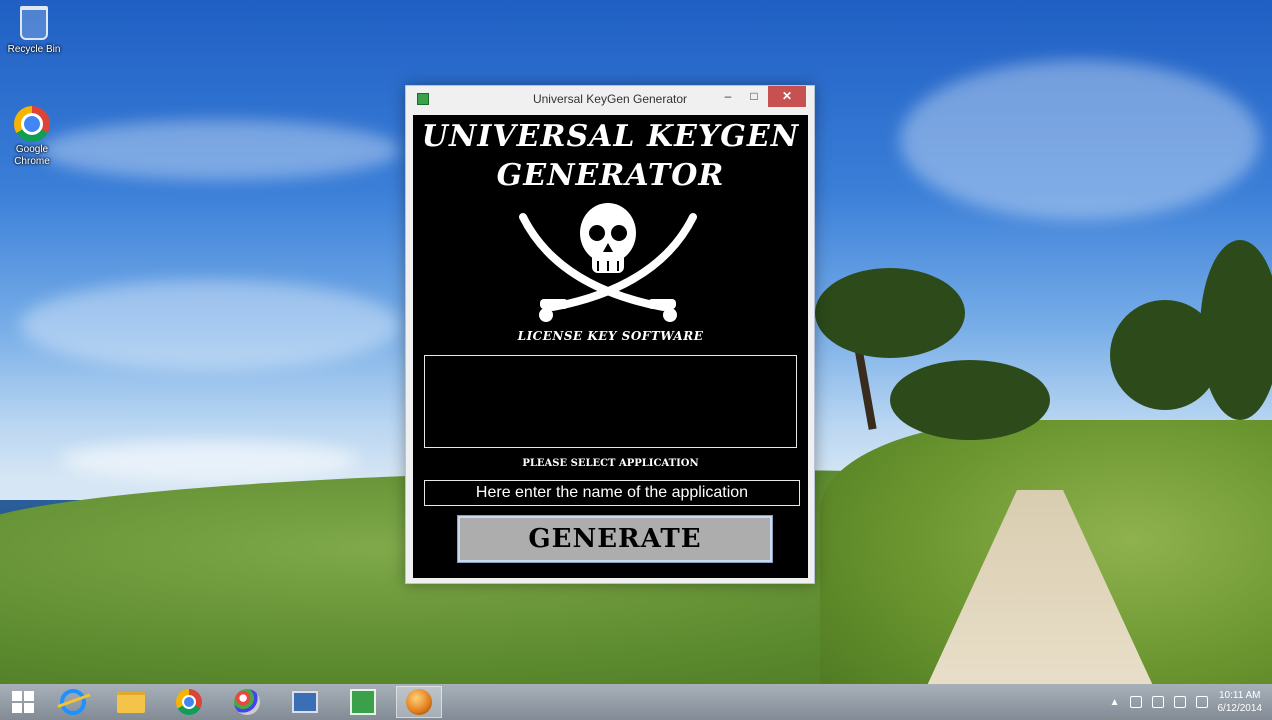 The image size is (1272, 720). Describe the element at coordinates (1157, 702) in the screenshot. I see `flag-icon` at that location.